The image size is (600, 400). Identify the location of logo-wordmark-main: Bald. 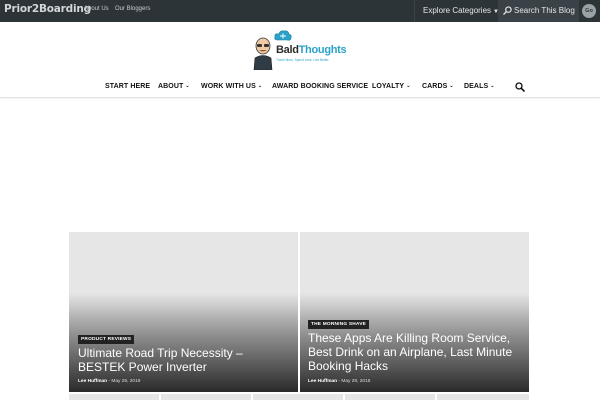
(287, 50).